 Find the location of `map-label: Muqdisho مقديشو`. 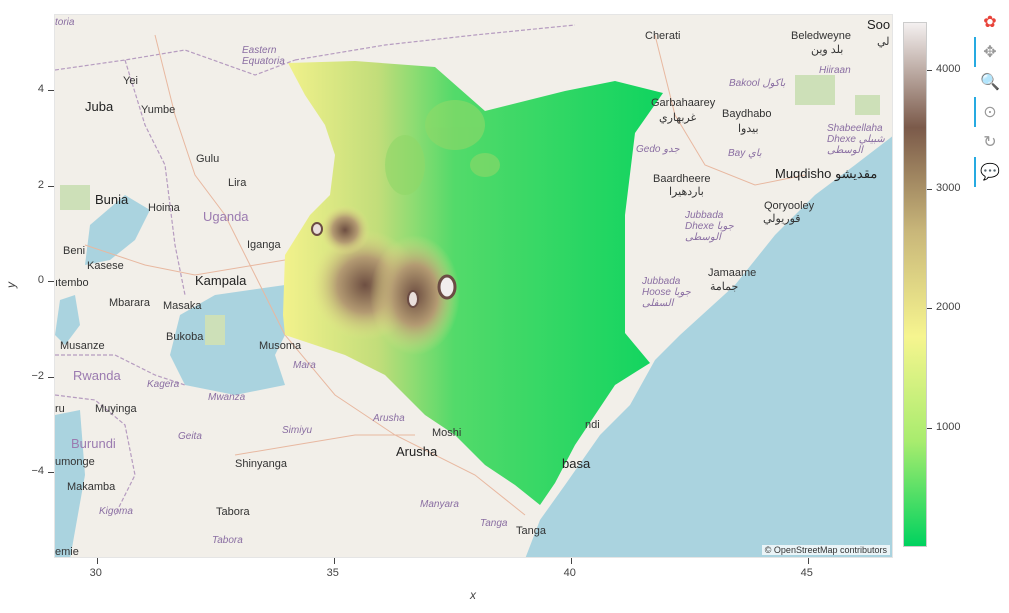

map-label: Muqdisho مقديشو is located at coordinates (826, 173).